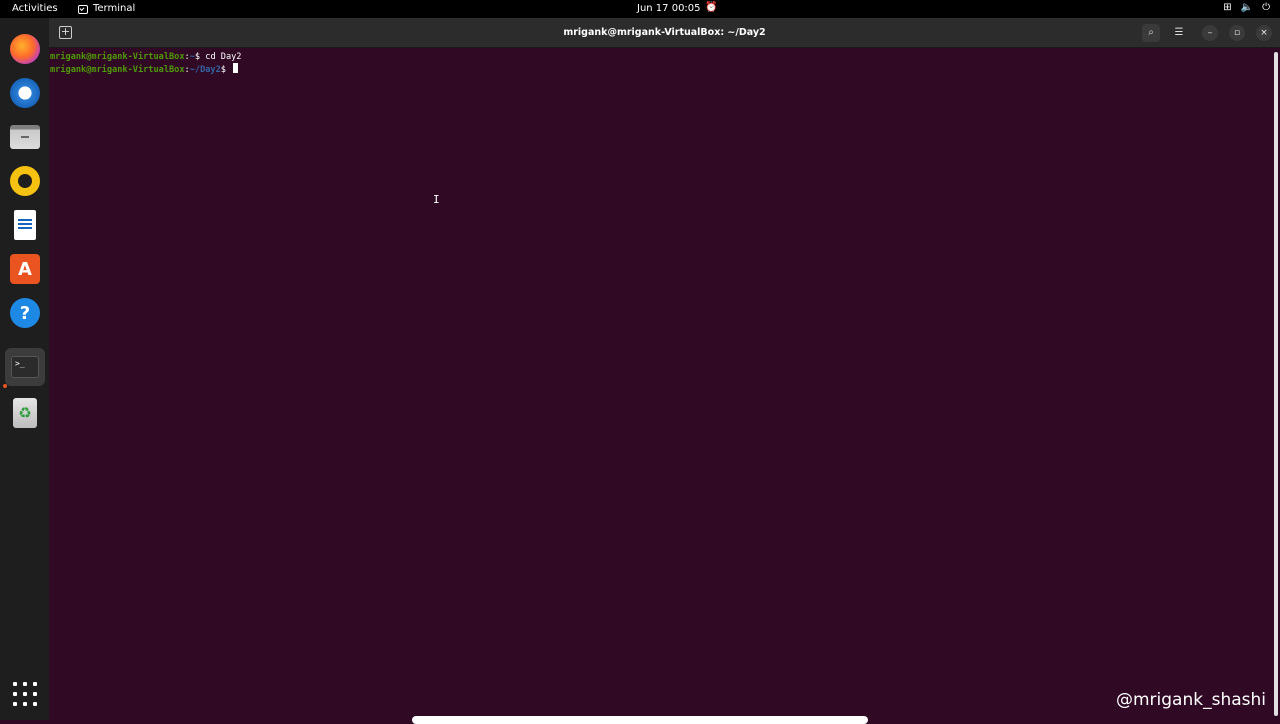  I want to click on bottom-overlay-bar, so click(640, 720).